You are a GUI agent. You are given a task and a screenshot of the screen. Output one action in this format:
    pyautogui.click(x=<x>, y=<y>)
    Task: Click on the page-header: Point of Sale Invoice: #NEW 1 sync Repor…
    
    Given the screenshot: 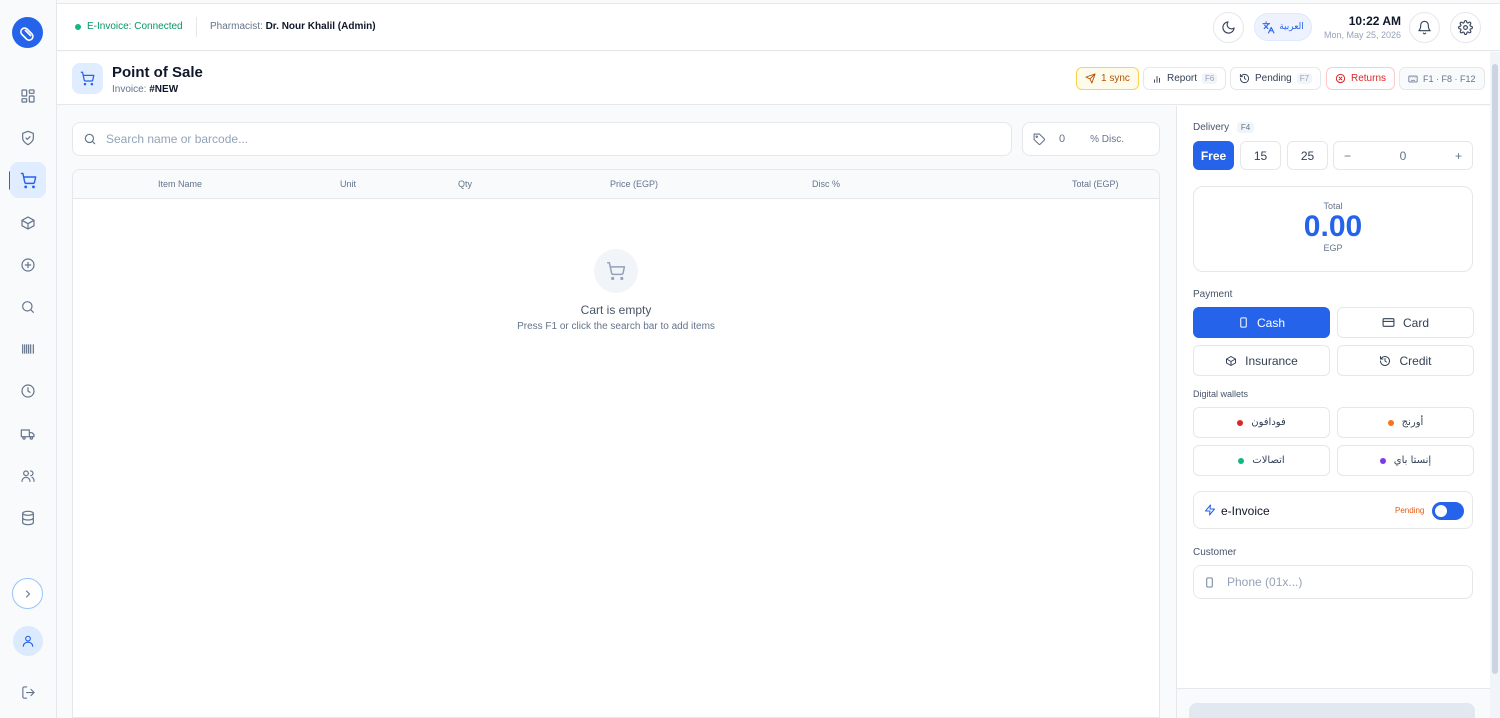 What is the action you would take?
    pyautogui.click(x=778, y=78)
    